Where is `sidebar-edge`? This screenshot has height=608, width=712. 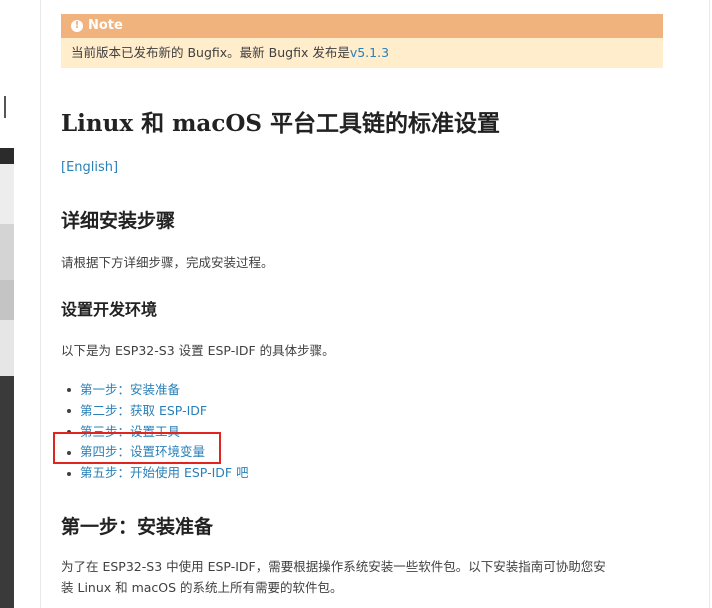
sidebar-edge is located at coordinates (7, 304).